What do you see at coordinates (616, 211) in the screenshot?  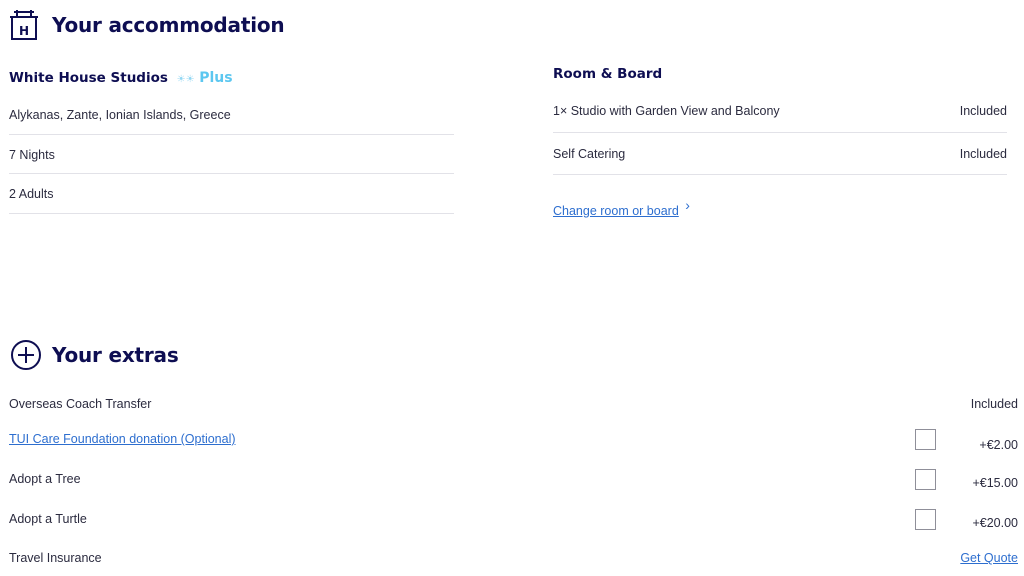 I see `change-room-board-link: Change room or board` at bounding box center [616, 211].